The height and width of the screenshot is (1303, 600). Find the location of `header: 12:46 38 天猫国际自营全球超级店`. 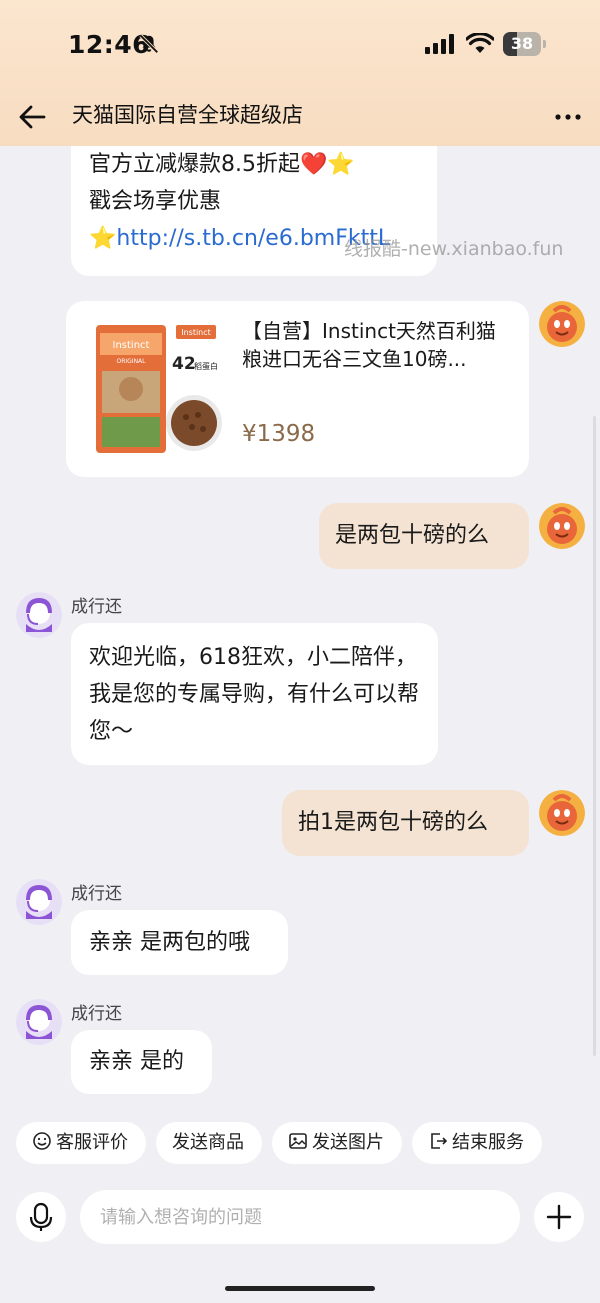

header: 12:46 38 天猫国际自营全球超级店 is located at coordinates (300, 73).